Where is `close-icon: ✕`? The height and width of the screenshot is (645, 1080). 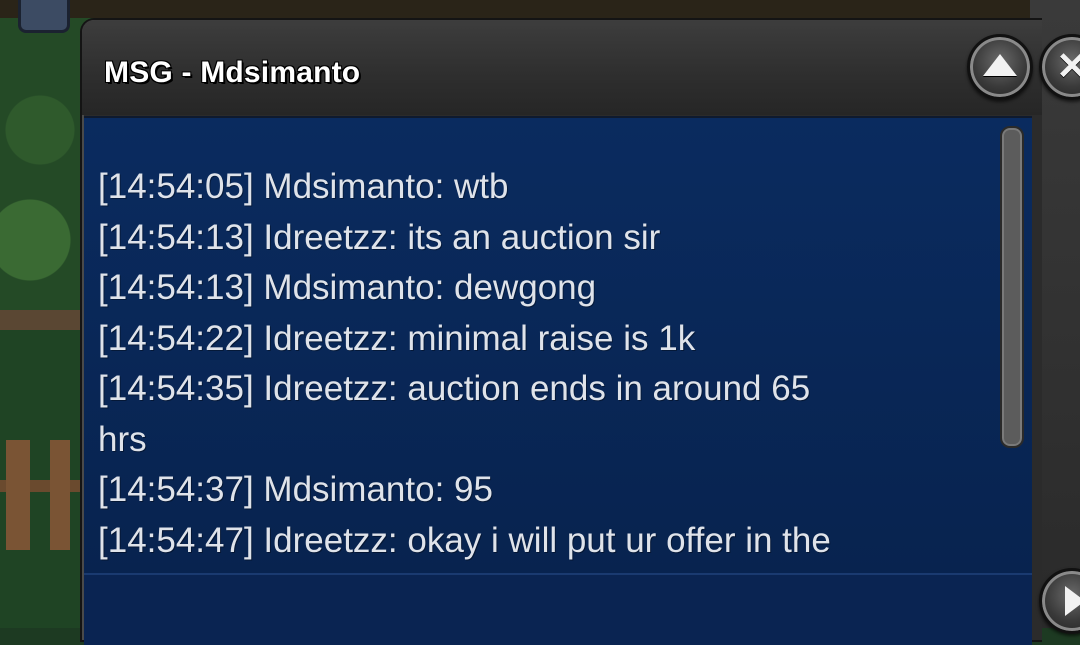 close-icon: ✕ is located at coordinates (1068, 67).